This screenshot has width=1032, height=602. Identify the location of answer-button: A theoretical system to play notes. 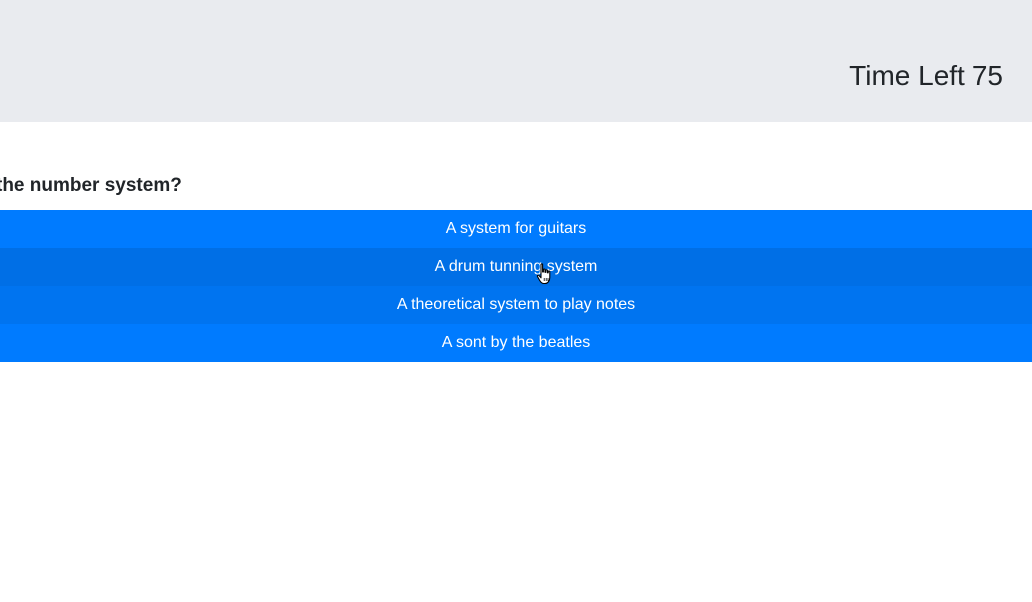
(516, 305).